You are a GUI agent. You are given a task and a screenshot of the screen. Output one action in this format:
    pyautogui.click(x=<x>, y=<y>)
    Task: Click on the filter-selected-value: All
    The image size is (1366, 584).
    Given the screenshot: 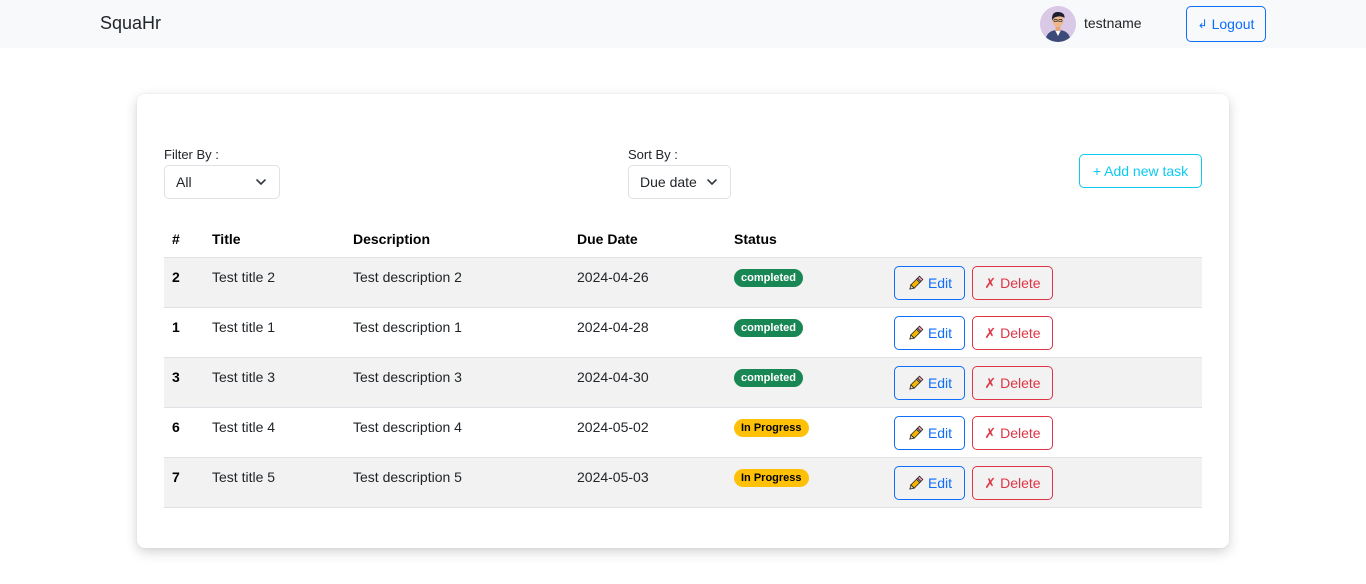 What is the action you would take?
    pyautogui.click(x=184, y=182)
    